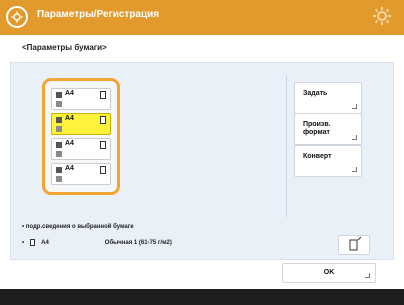  Describe the element at coordinates (202, 297) in the screenshot. I see `status-bar` at that location.